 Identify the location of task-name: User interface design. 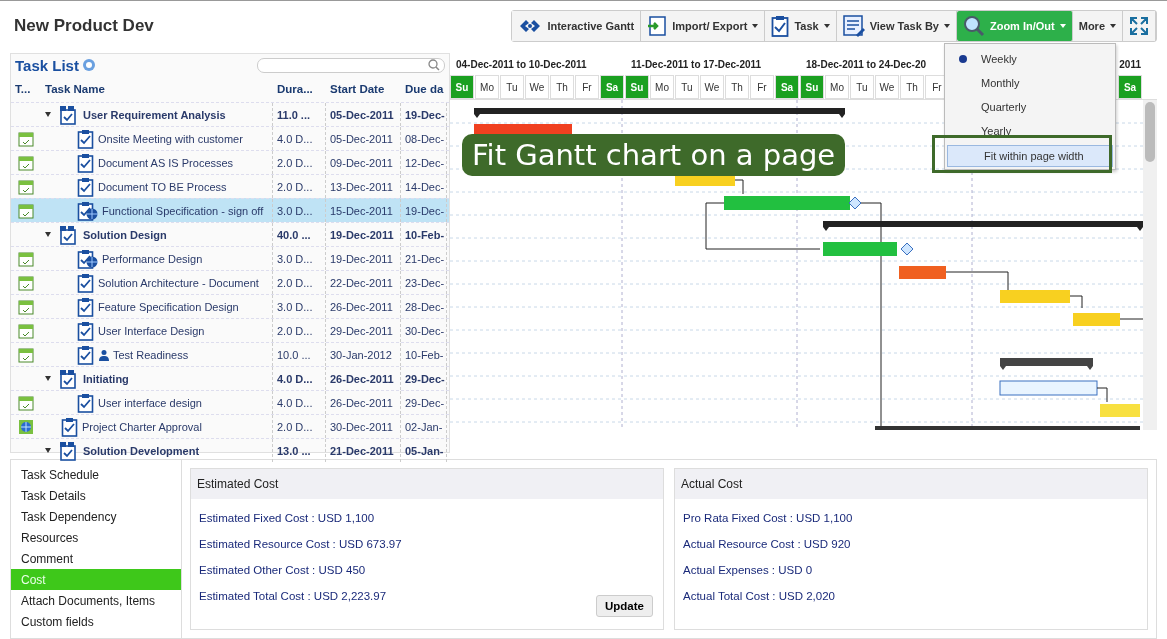
(150, 402).